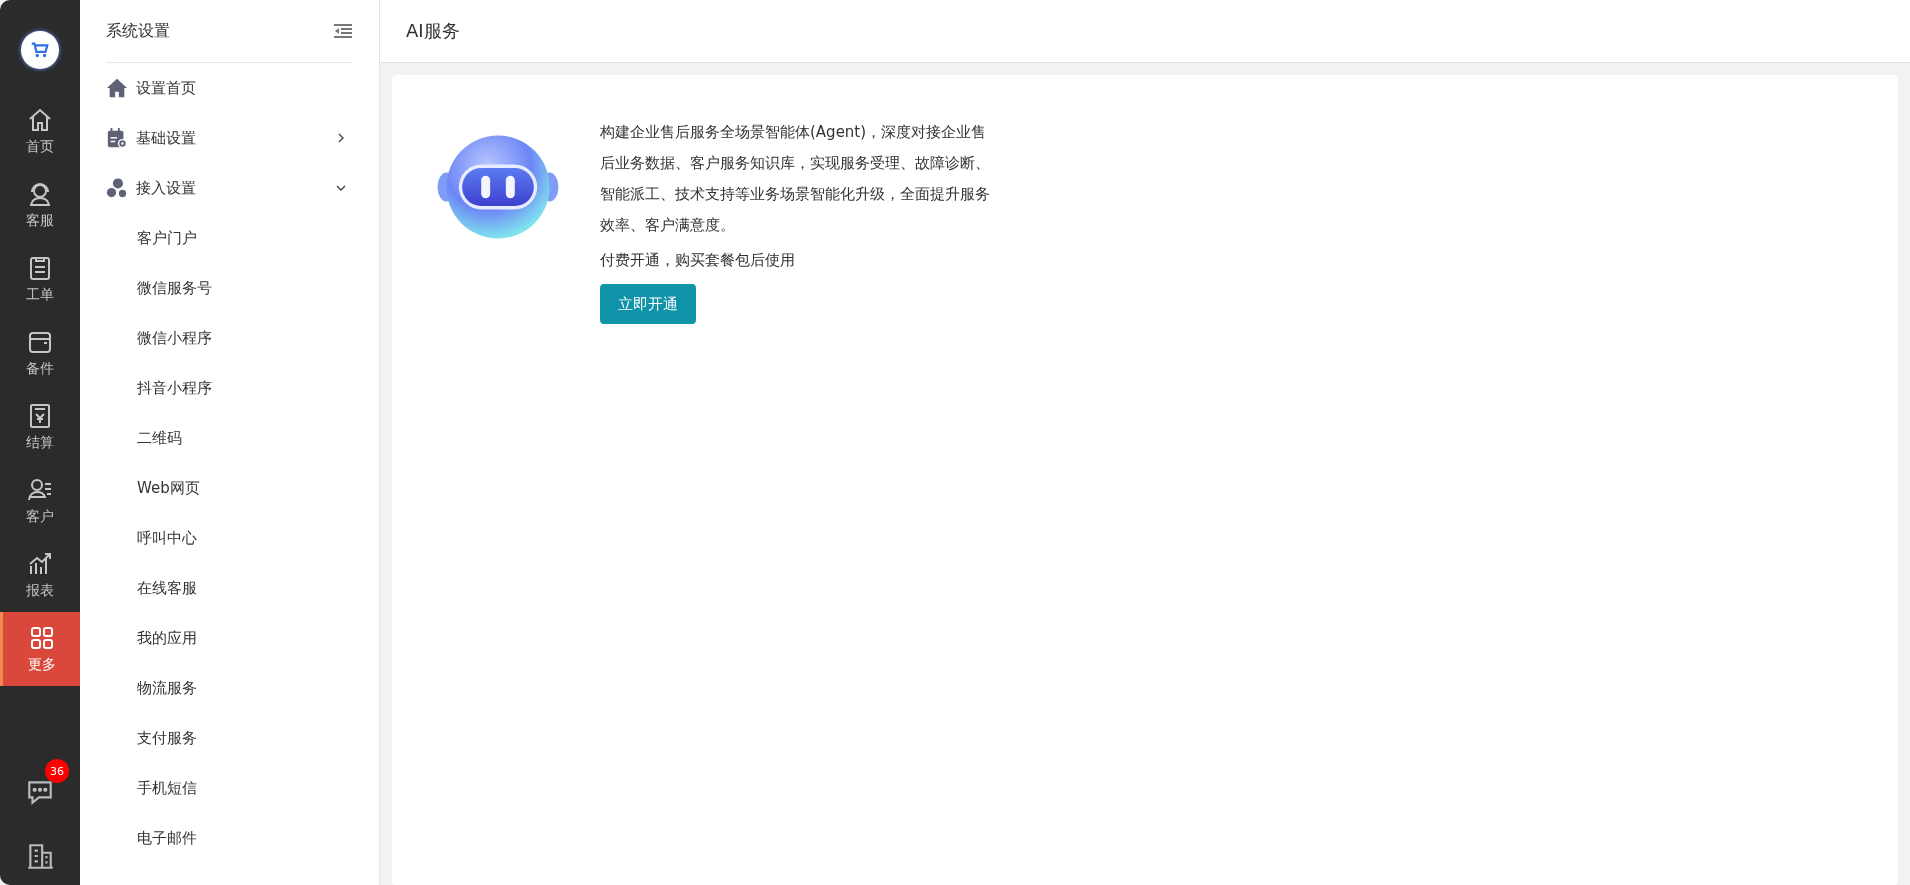  What do you see at coordinates (40, 205) in the screenshot?
I see `nav-rail-item: 客服` at bounding box center [40, 205].